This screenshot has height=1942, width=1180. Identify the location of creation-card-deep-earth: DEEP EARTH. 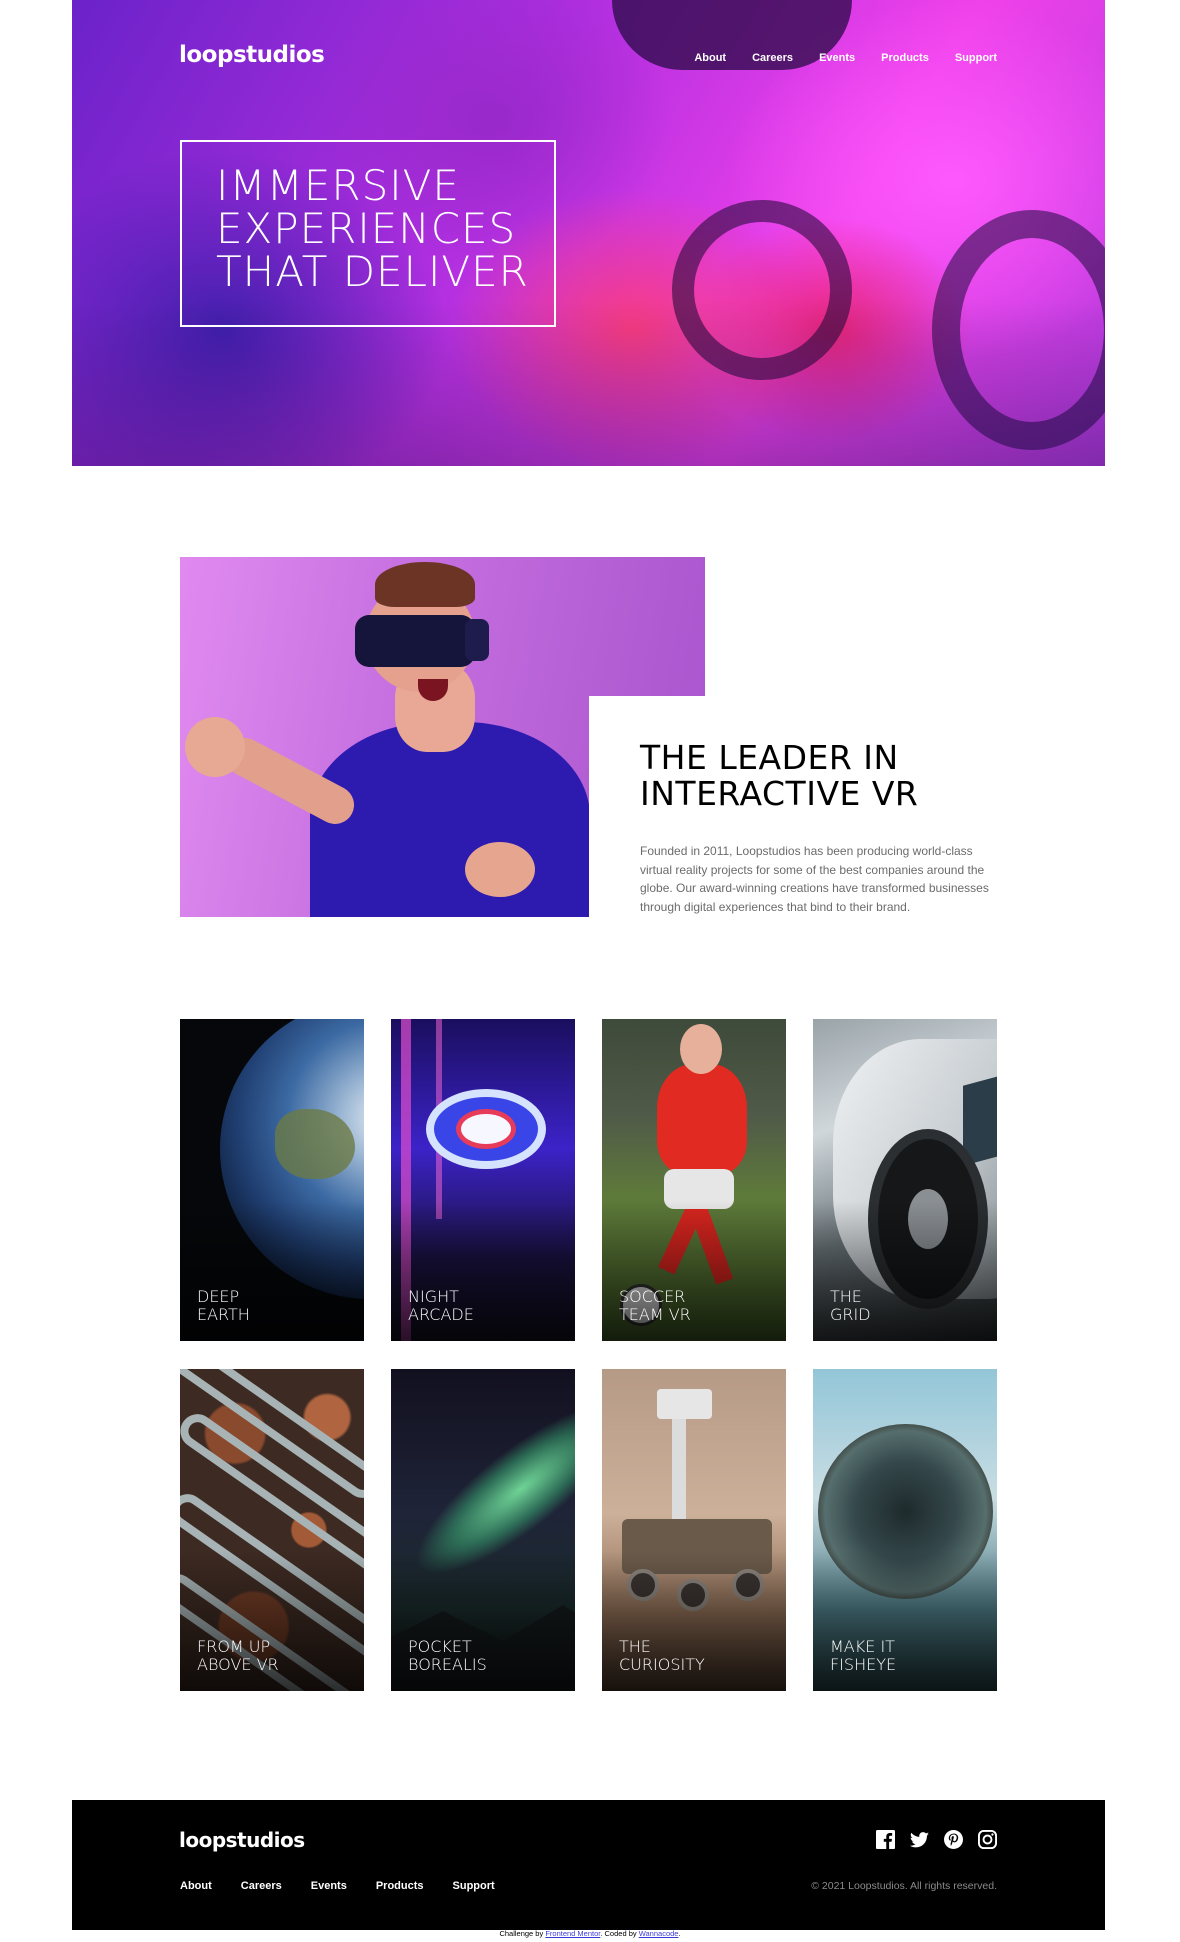
(272, 1180).